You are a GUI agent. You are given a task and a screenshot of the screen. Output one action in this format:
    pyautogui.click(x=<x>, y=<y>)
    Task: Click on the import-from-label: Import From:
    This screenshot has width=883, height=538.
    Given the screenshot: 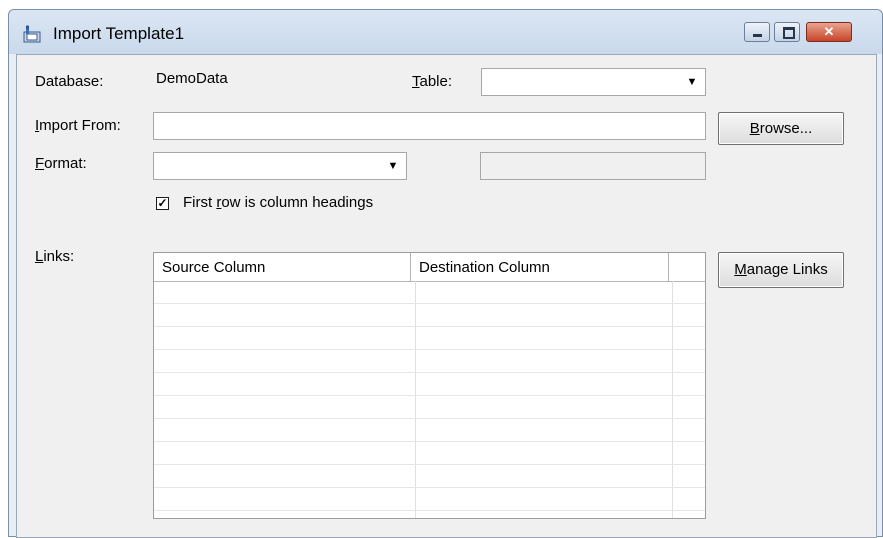 What is the action you would take?
    pyautogui.click(x=78, y=125)
    